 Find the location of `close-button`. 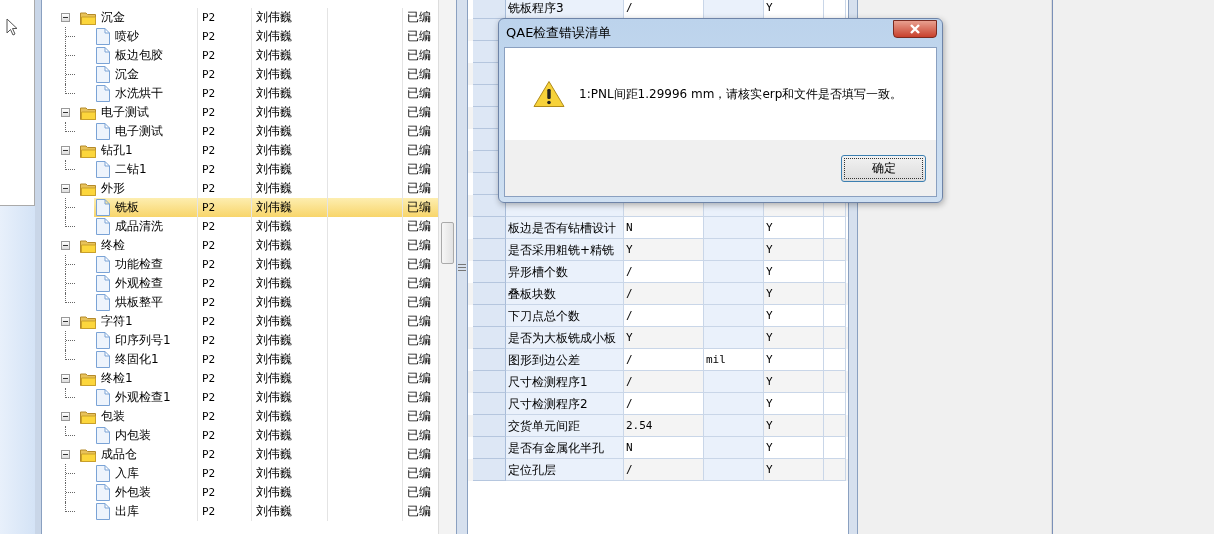

close-button is located at coordinates (915, 29).